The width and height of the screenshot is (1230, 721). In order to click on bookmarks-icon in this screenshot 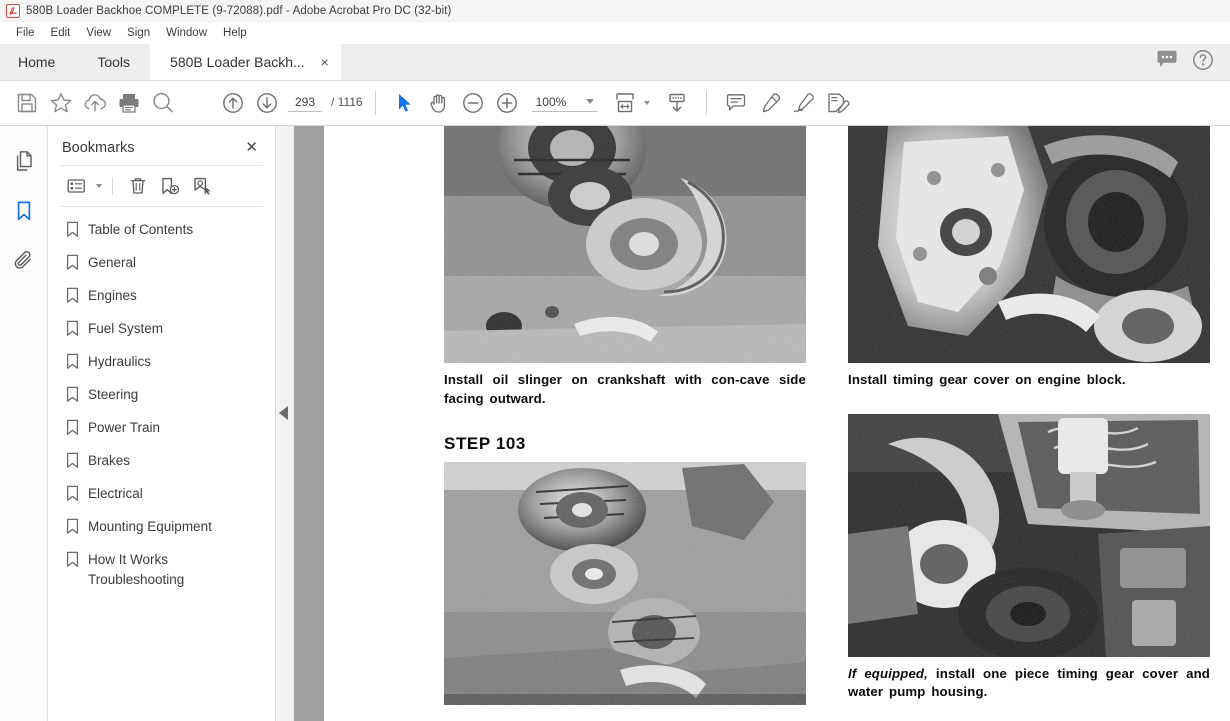, I will do `click(24, 211)`.